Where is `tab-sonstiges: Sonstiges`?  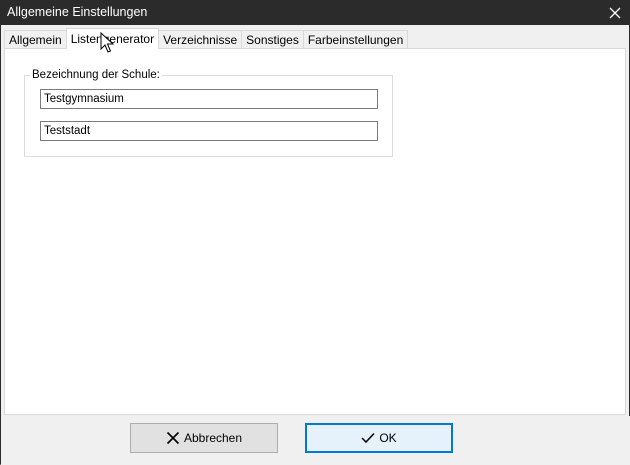 tab-sonstiges: Sonstiges is located at coordinates (272, 39).